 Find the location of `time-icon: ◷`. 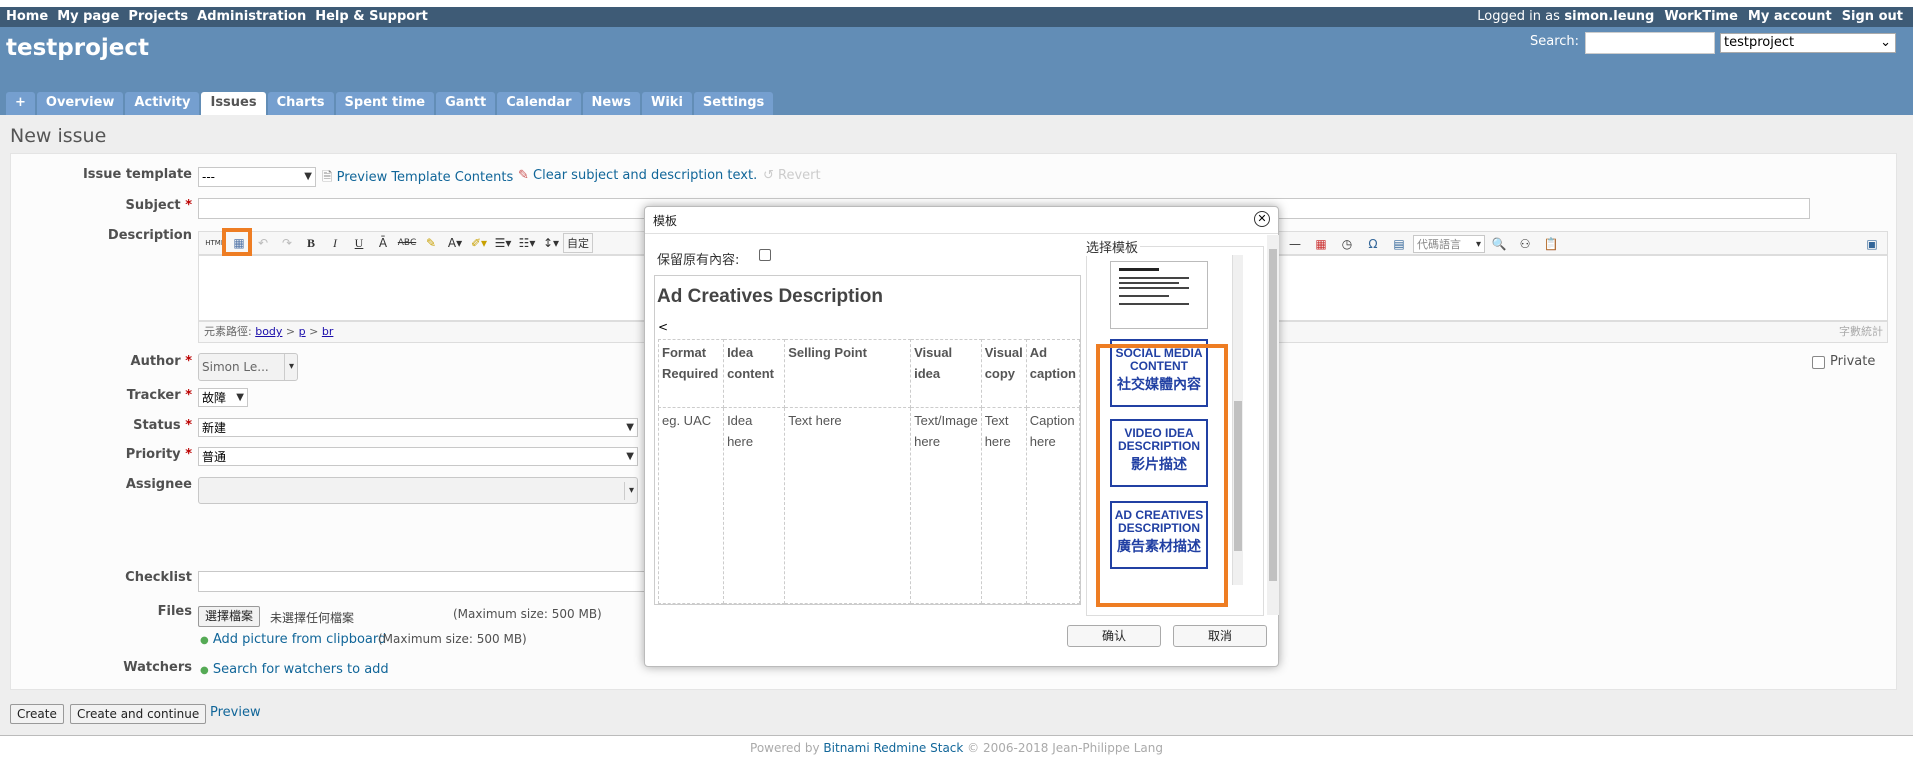

time-icon: ◷ is located at coordinates (1347, 244).